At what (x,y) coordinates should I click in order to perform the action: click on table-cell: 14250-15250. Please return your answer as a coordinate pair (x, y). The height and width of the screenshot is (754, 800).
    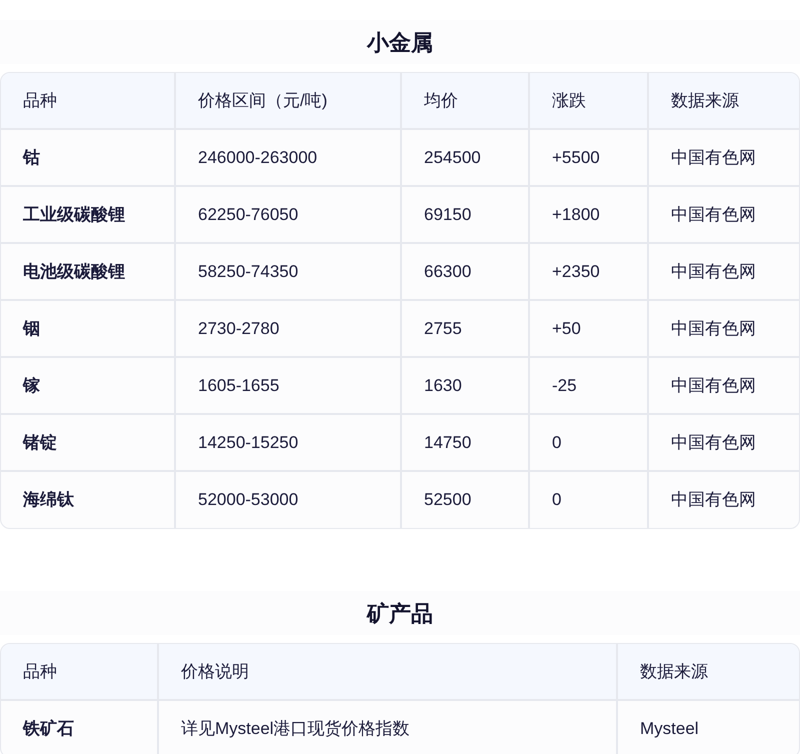
    Looking at the image, I should click on (248, 442).